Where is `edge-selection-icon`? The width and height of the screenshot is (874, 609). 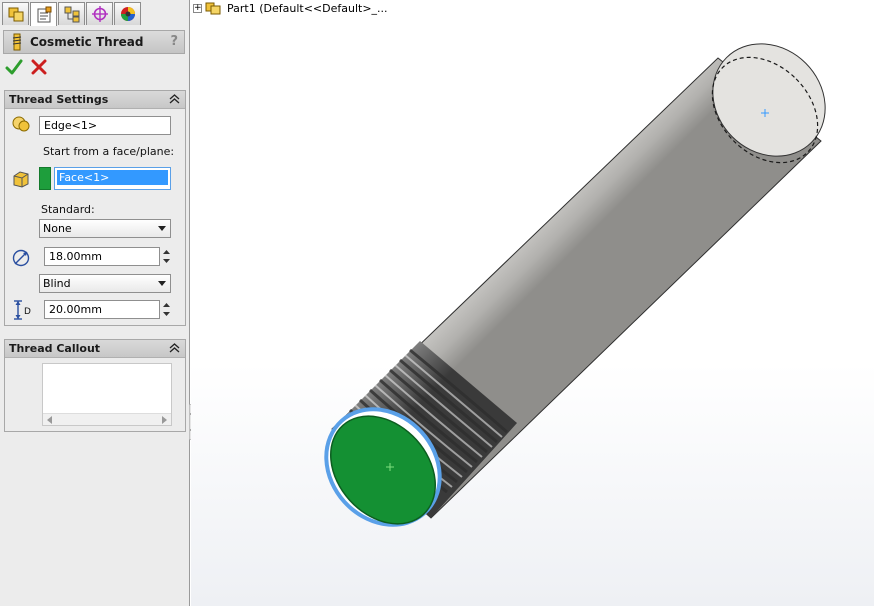
edge-selection-icon is located at coordinates (21, 124).